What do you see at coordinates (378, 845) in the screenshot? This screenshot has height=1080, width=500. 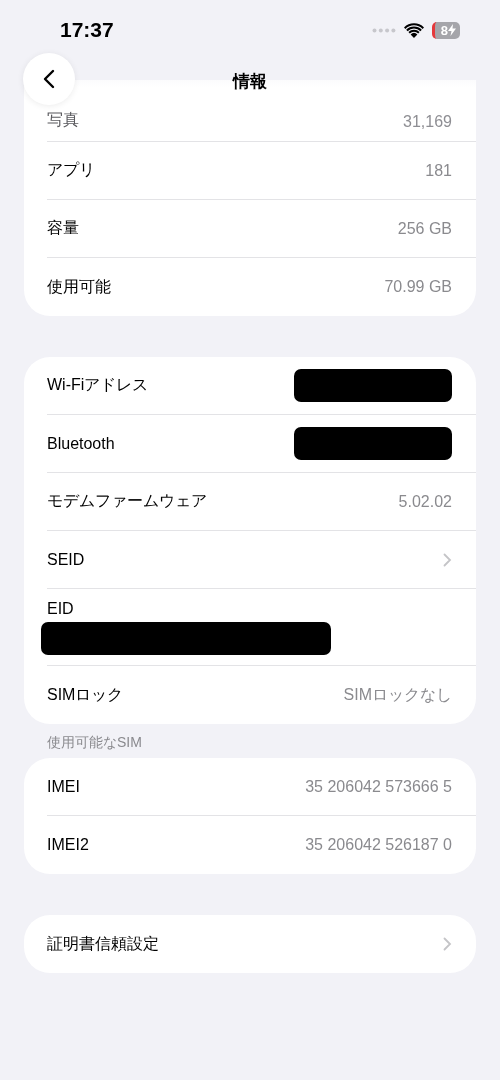 I see `row-value: 35 206042 526187 0` at bounding box center [378, 845].